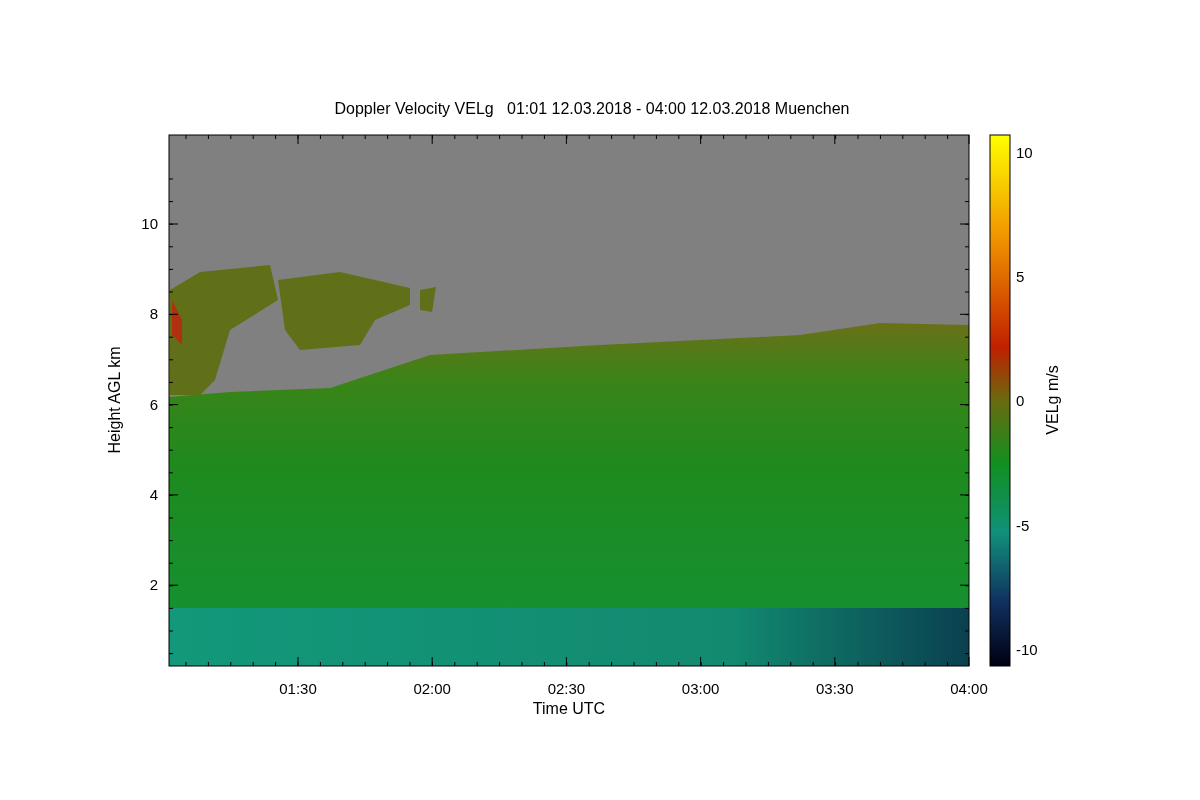  Describe the element at coordinates (835, 688) in the screenshot. I see `x-tick-label: 03:30` at that location.